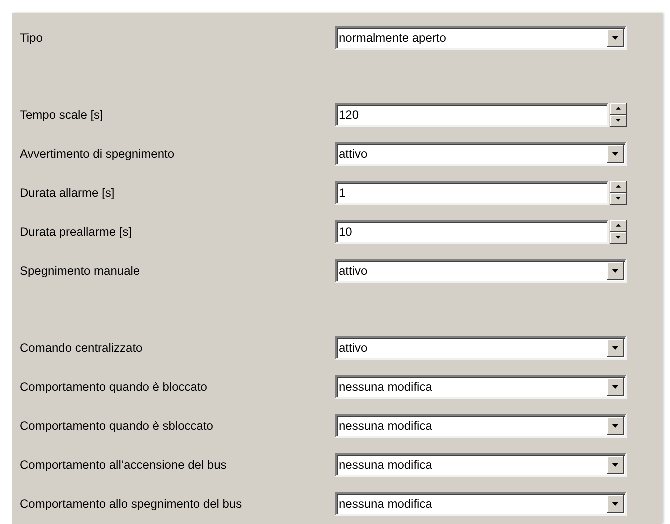  I want to click on number-field: 1, so click(472, 192).